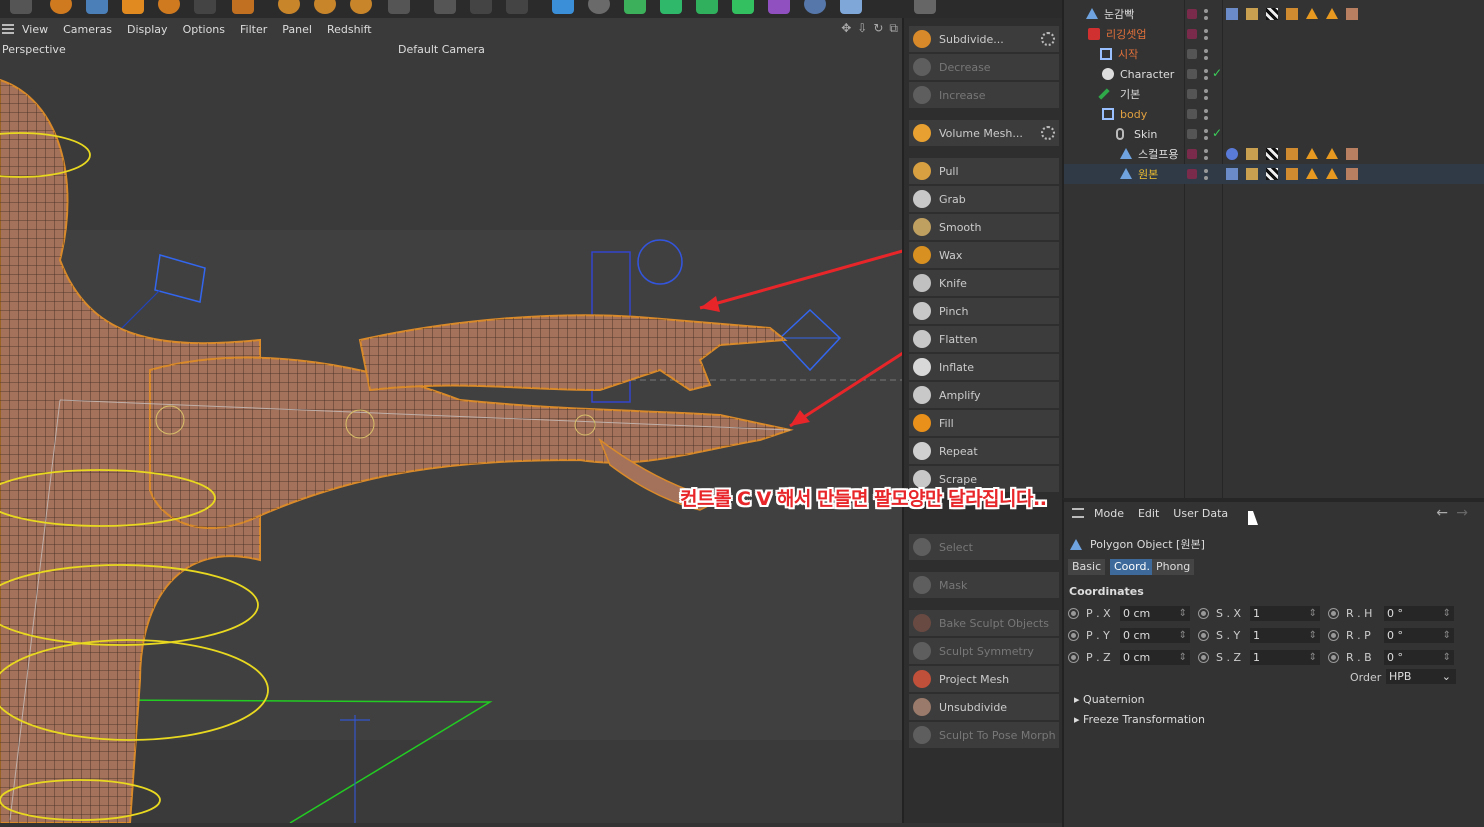  I want to click on tool-icon, so click(21, 7).